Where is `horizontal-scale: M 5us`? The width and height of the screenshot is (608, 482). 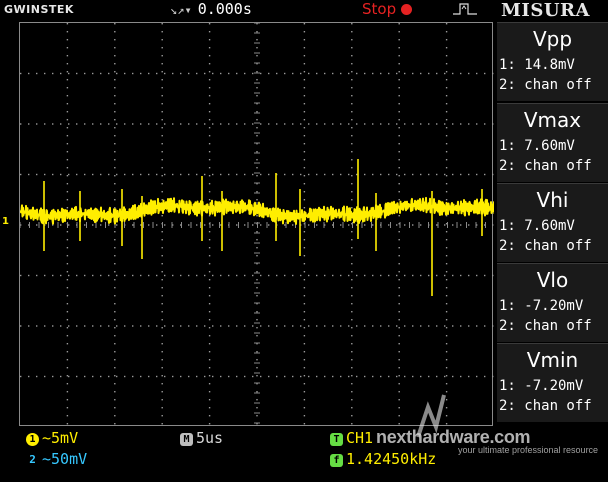 horizontal-scale: M 5us is located at coordinates (201, 438).